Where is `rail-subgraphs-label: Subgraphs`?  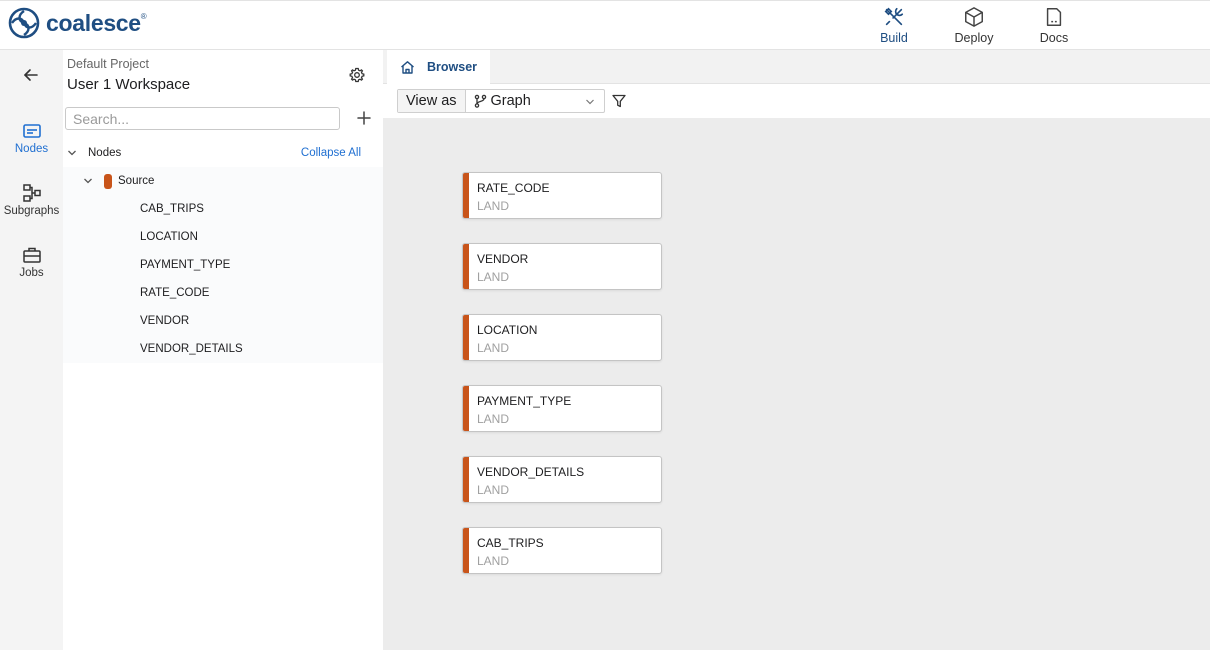
rail-subgraphs-label: Subgraphs is located at coordinates (31, 211).